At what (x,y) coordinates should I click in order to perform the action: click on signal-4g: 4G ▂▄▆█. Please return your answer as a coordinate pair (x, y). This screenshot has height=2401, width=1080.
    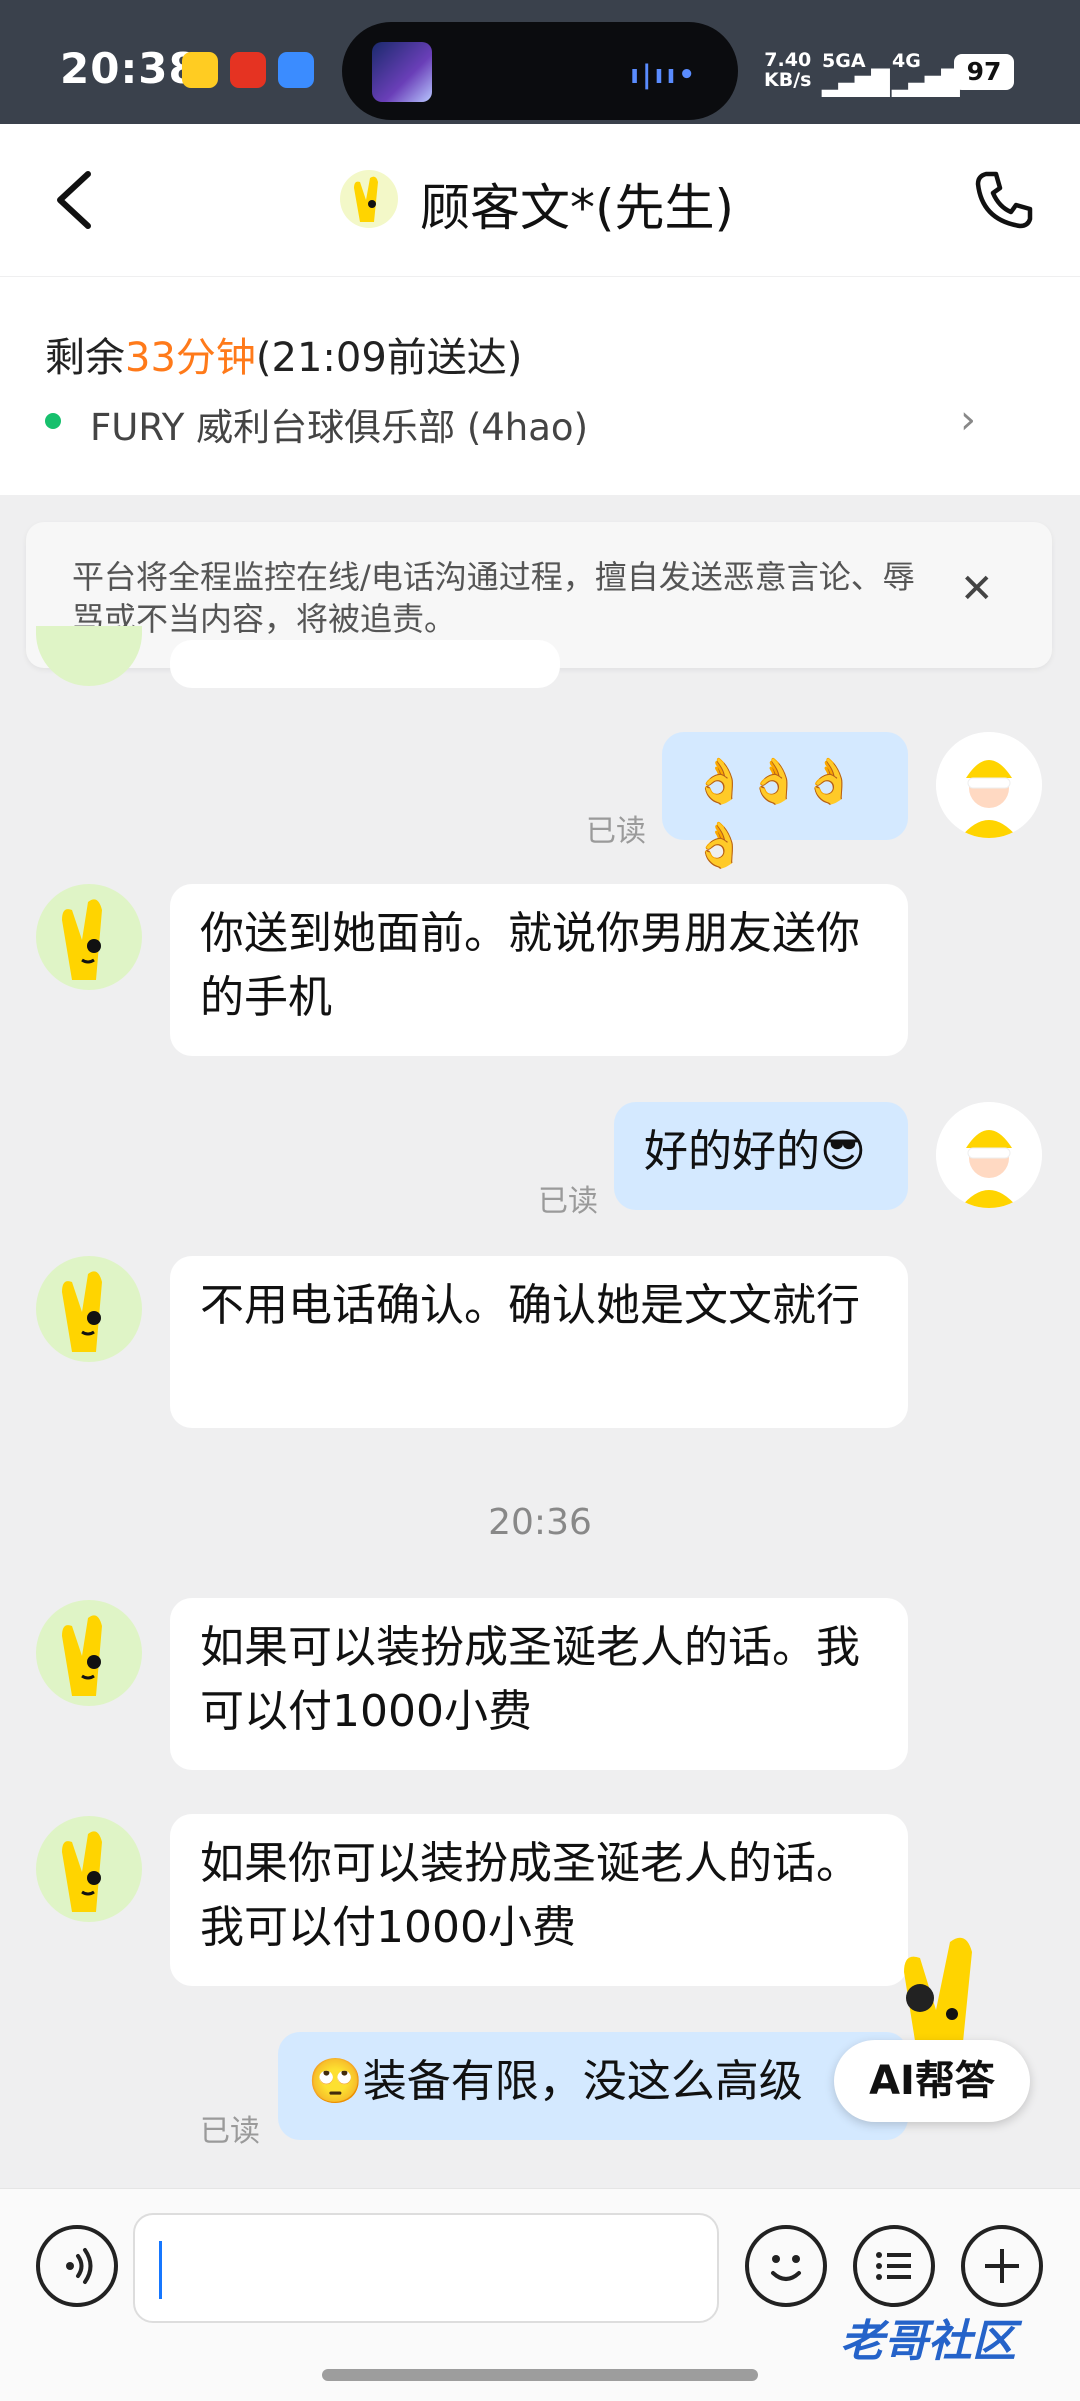
    Looking at the image, I should click on (926, 73).